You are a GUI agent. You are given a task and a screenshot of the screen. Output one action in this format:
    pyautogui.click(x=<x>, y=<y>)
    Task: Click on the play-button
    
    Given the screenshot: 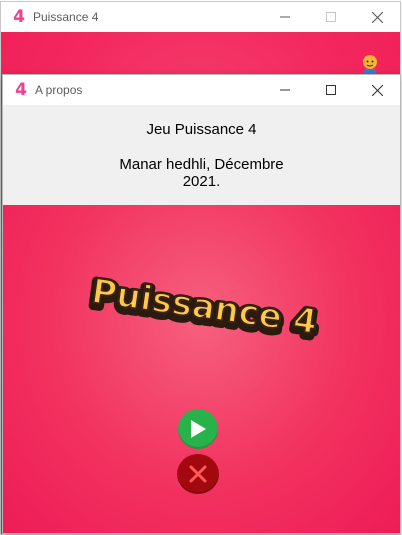 What is the action you would take?
    pyautogui.click(x=198, y=429)
    